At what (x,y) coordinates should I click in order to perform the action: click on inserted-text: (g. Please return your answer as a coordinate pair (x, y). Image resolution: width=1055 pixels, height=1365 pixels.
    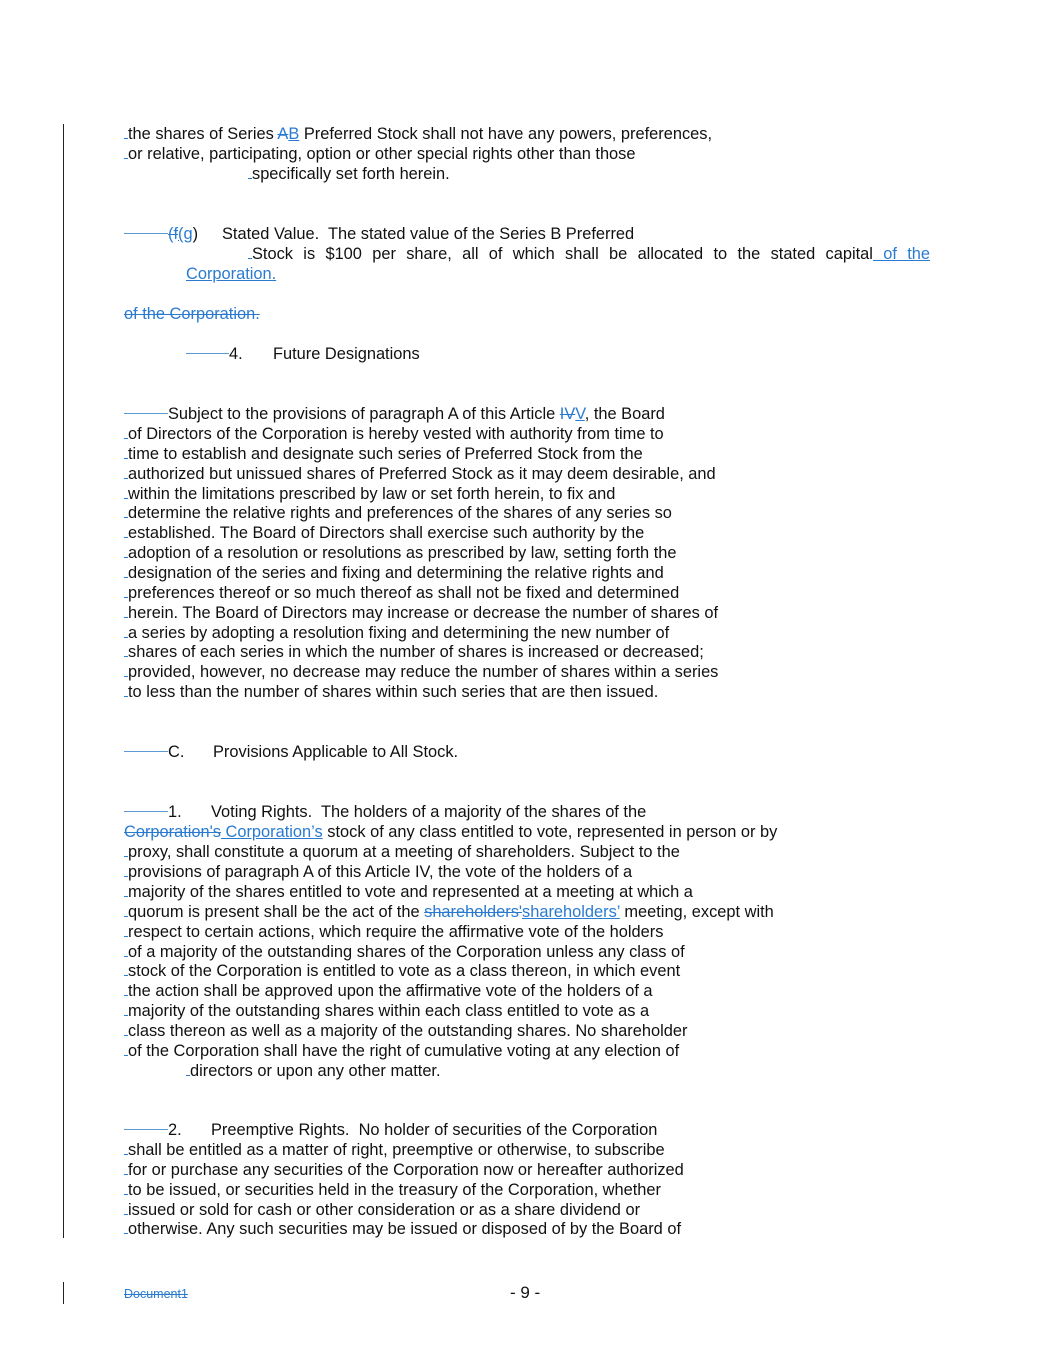
    Looking at the image, I should click on (185, 234).